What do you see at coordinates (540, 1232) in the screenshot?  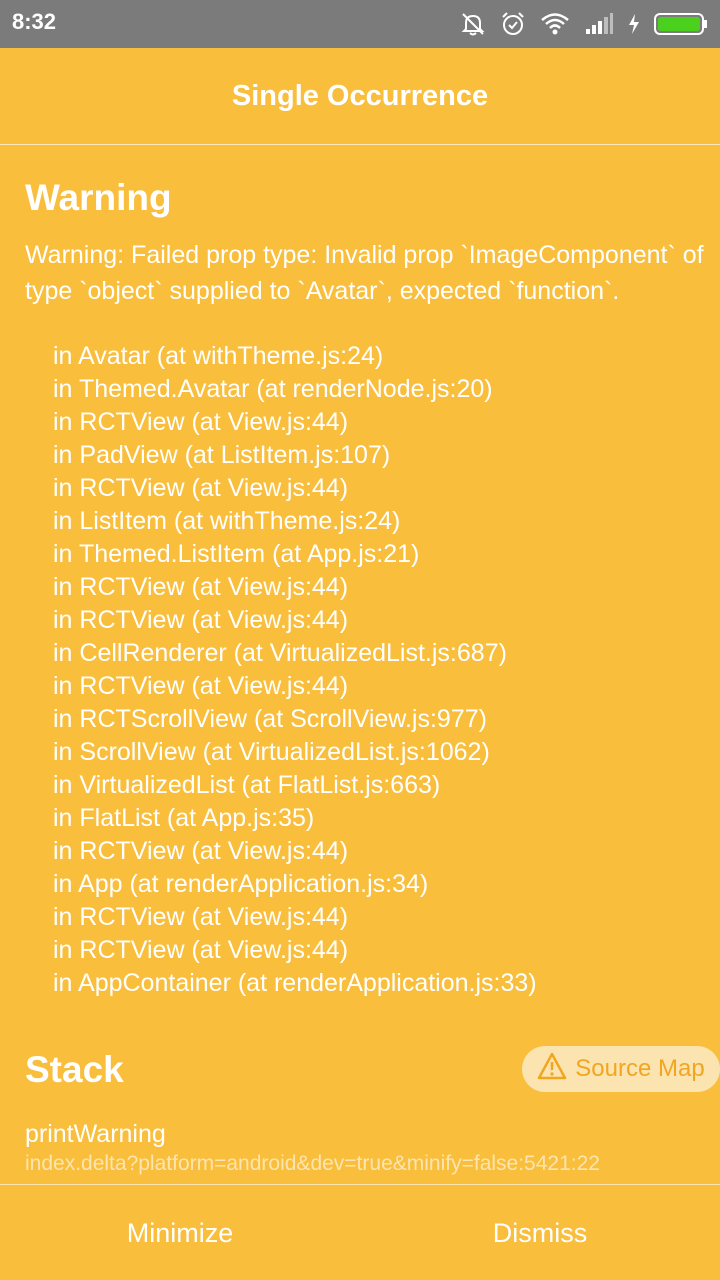 I see `dismiss-button: Dismiss` at bounding box center [540, 1232].